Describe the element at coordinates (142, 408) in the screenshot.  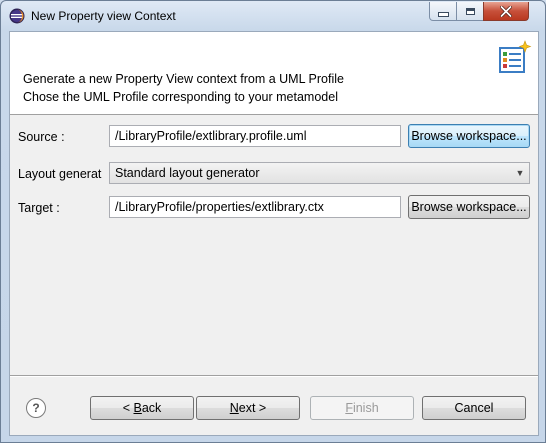
I see `back-button: < Back` at that location.